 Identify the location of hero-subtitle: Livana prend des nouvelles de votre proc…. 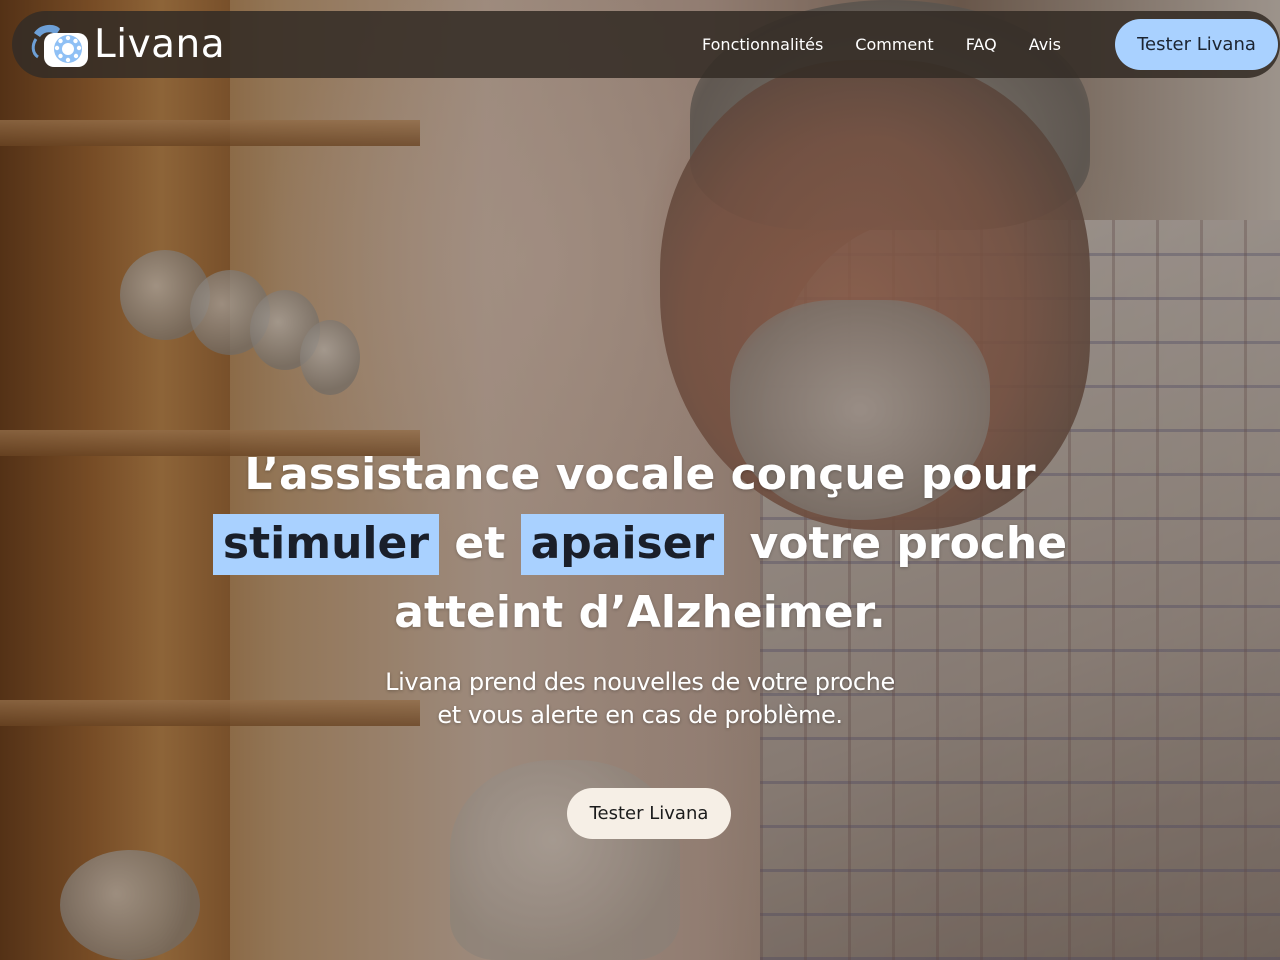
(640, 699).